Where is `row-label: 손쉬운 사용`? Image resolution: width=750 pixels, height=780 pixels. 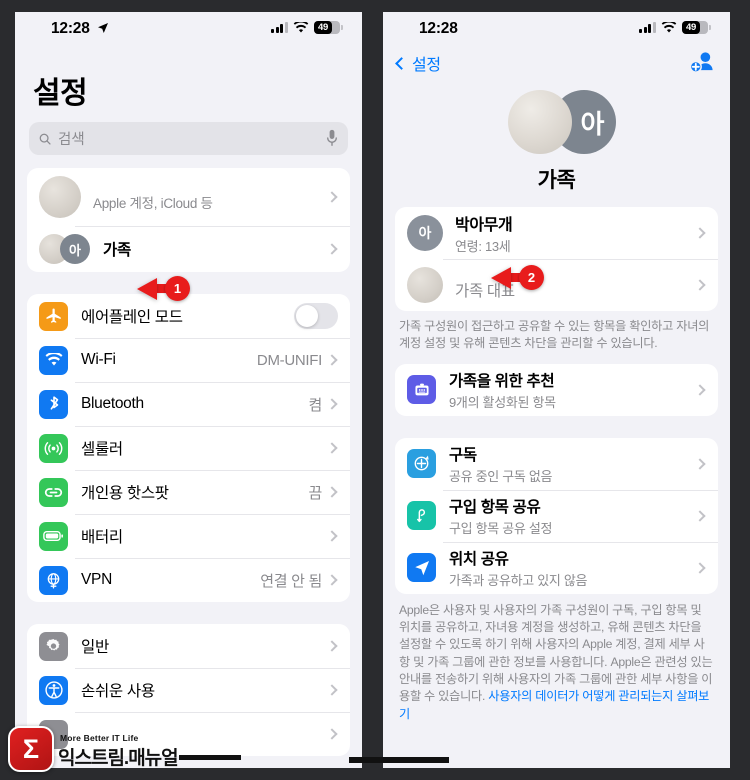 row-label: 손쉬운 사용 is located at coordinates (118, 691).